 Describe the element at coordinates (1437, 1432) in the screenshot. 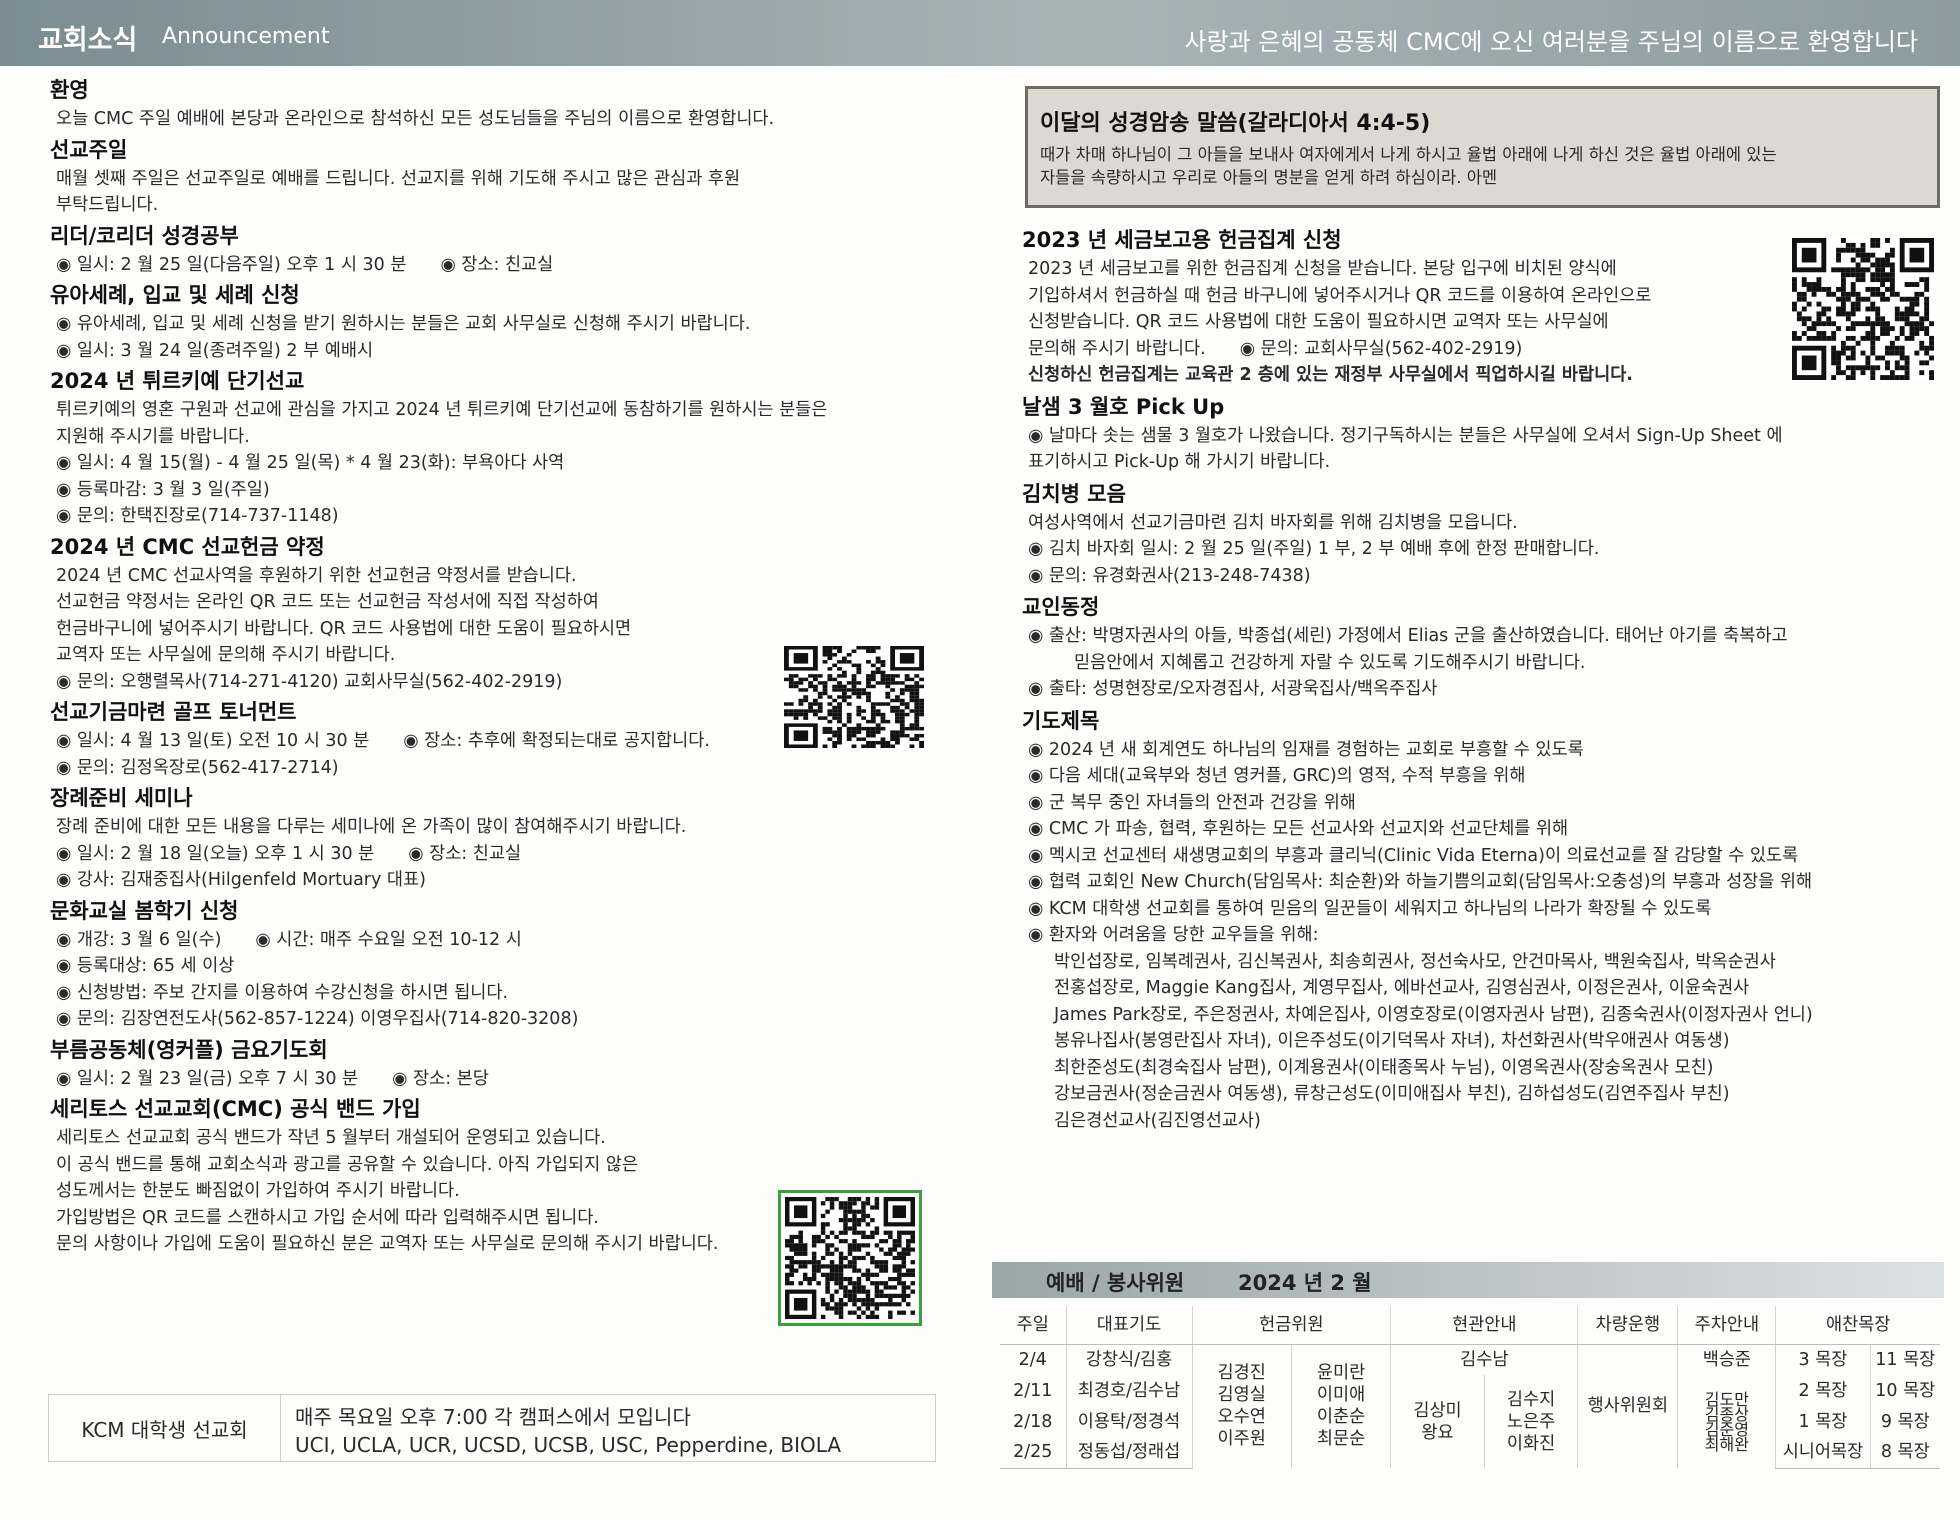

I see `name-text: 왕요` at that location.